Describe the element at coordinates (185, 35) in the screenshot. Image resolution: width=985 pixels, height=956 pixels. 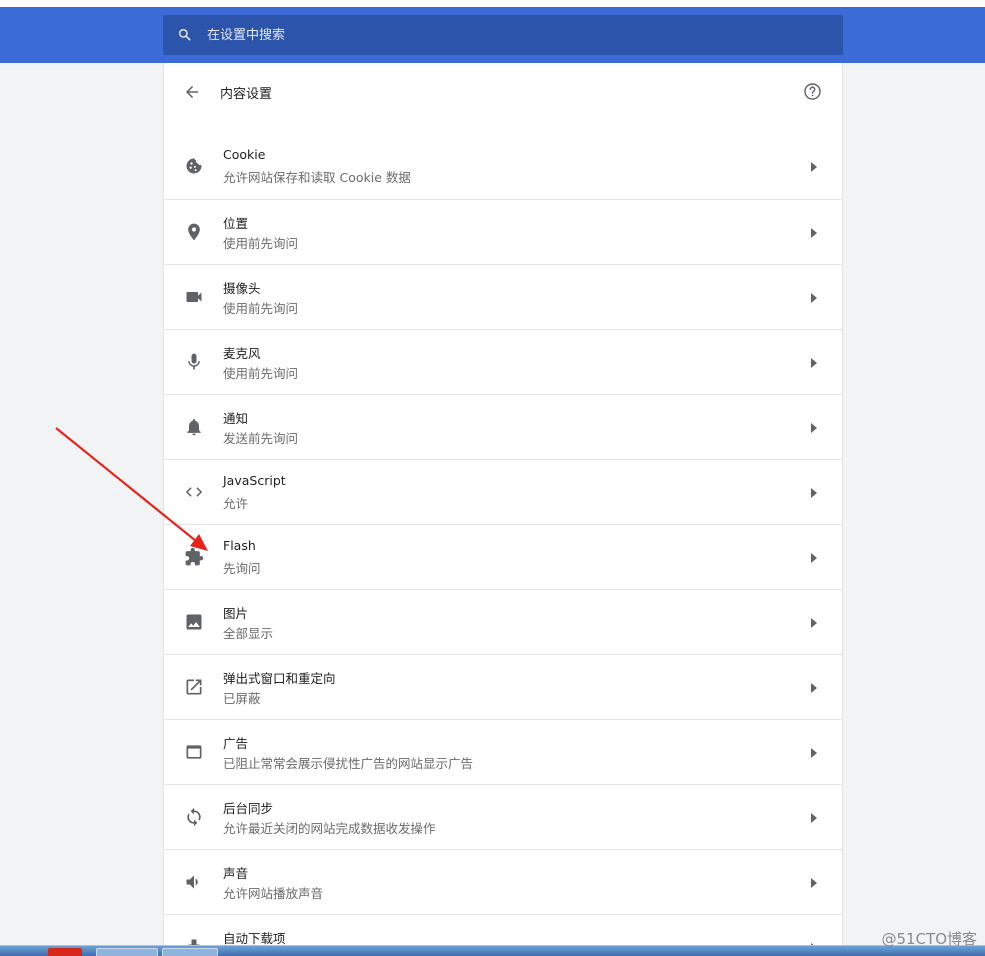
I see `search-icon` at that location.